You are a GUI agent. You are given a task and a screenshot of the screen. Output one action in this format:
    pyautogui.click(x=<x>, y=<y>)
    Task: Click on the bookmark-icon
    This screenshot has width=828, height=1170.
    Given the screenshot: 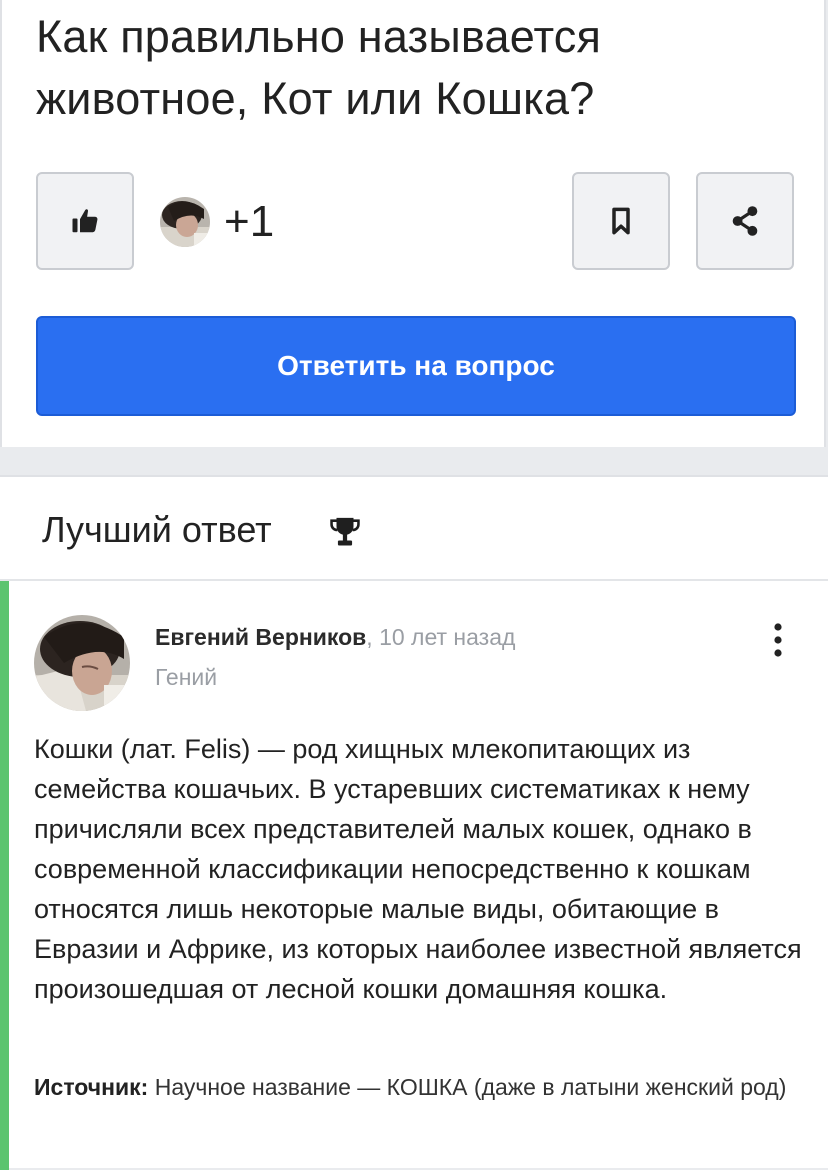 What is the action you would take?
    pyautogui.click(x=621, y=221)
    